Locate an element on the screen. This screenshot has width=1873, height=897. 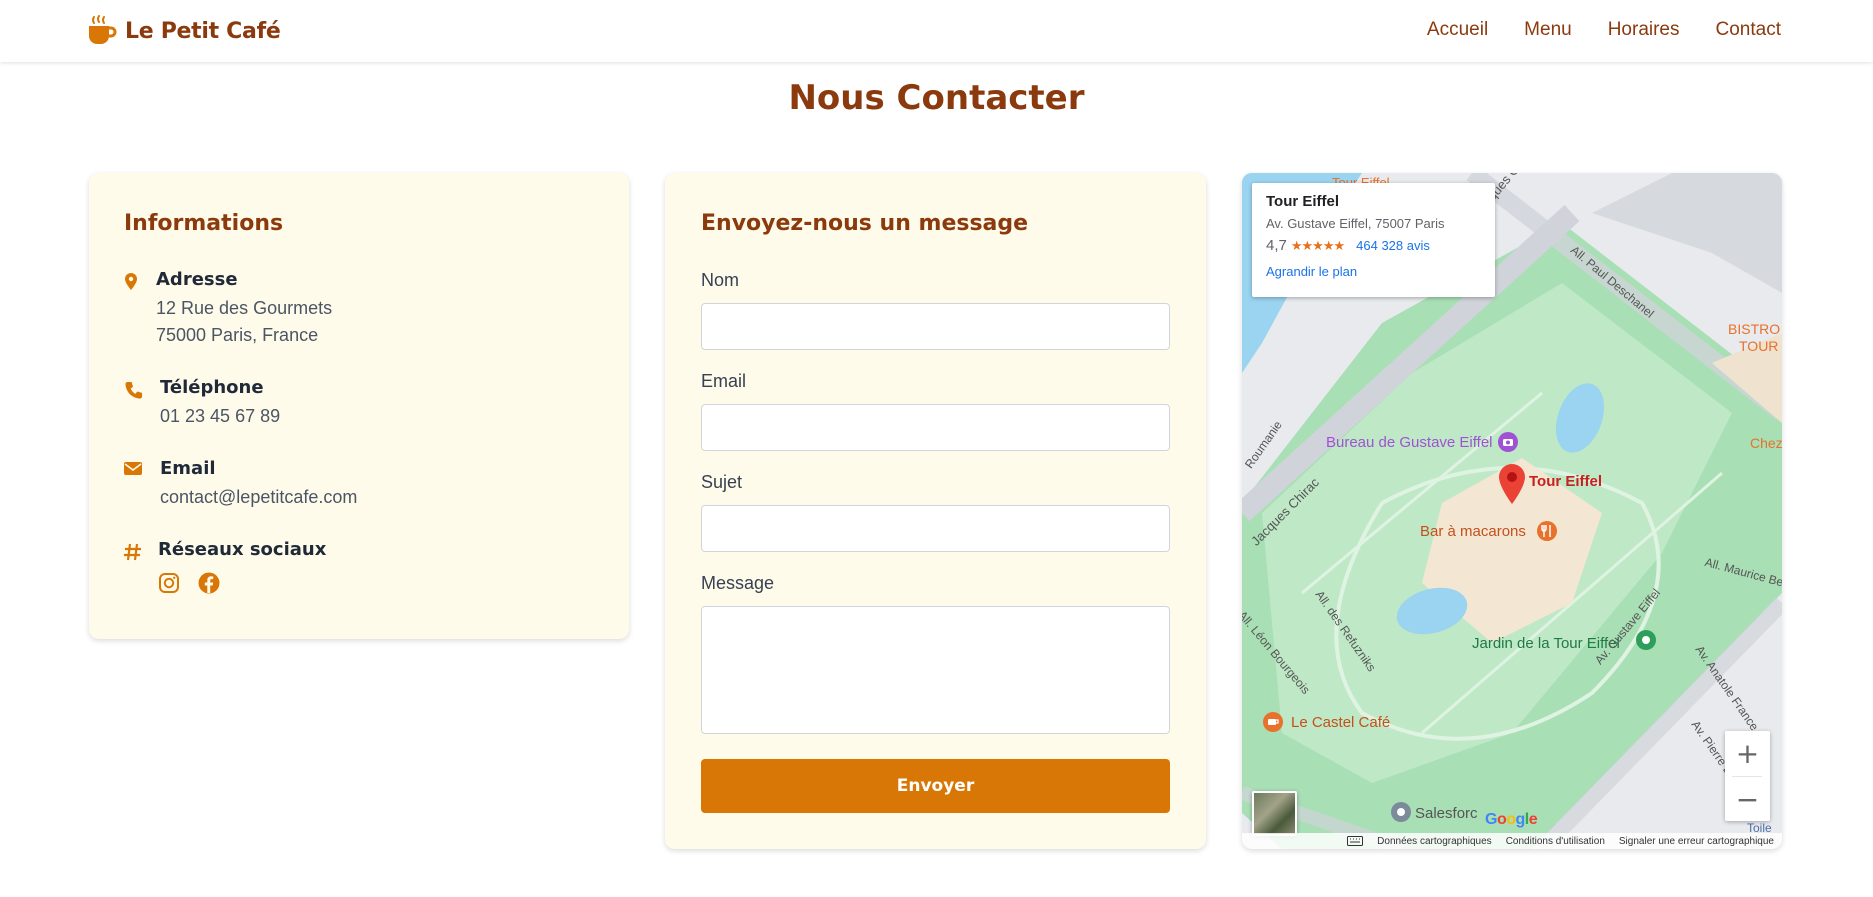
name-input is located at coordinates (935, 326).